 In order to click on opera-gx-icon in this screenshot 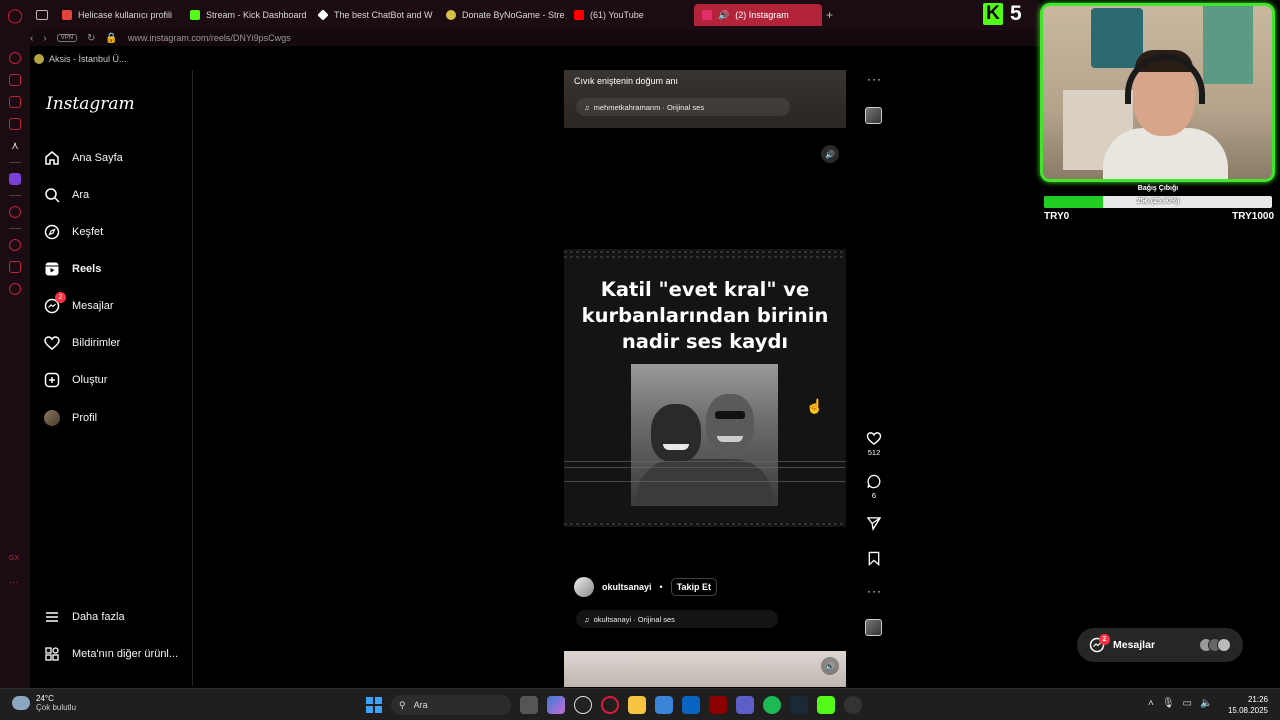, I will do `click(610, 705)`.